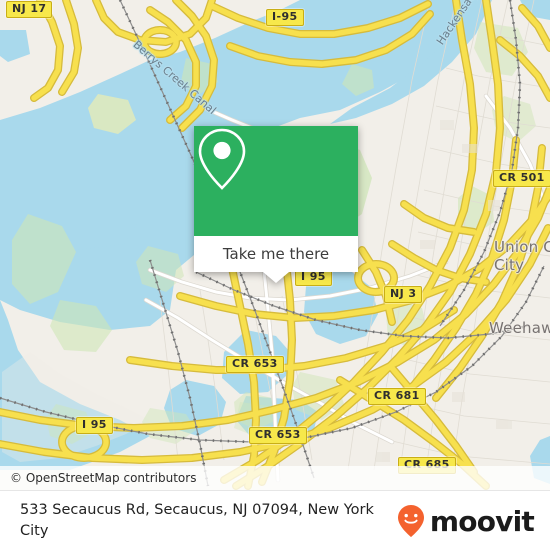  I want to click on highway-shield-i-95-south: I 95, so click(94, 425).